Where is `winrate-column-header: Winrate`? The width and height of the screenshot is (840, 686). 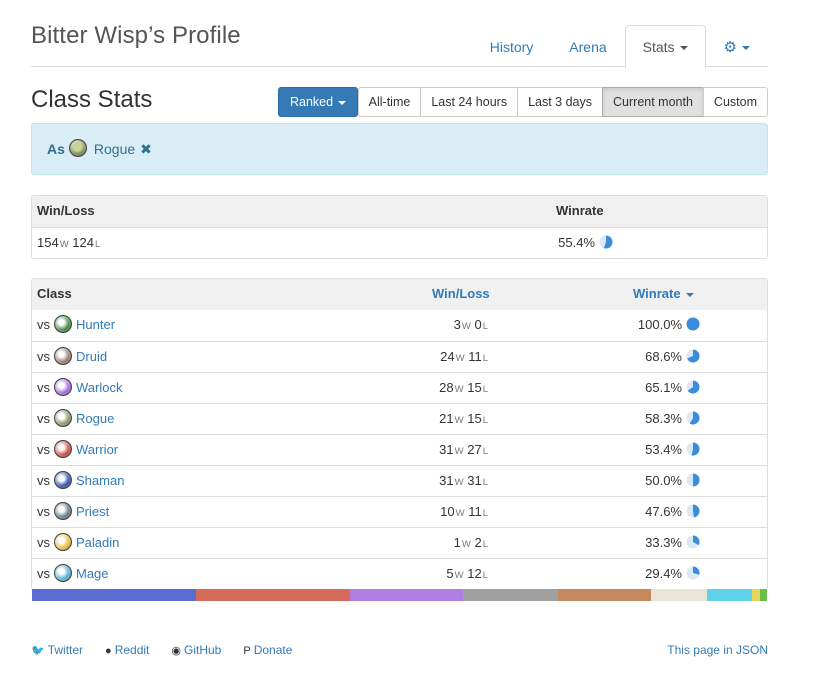 winrate-column-header: Winrate is located at coordinates (663, 294).